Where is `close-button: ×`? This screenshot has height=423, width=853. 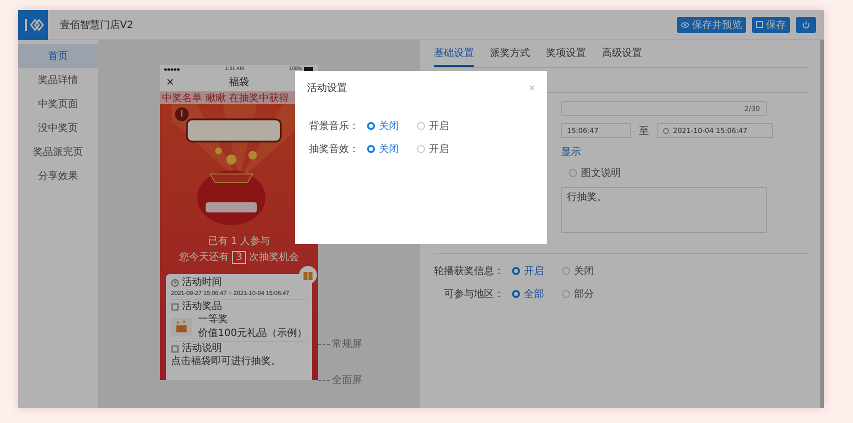
close-button: × is located at coordinates (170, 82).